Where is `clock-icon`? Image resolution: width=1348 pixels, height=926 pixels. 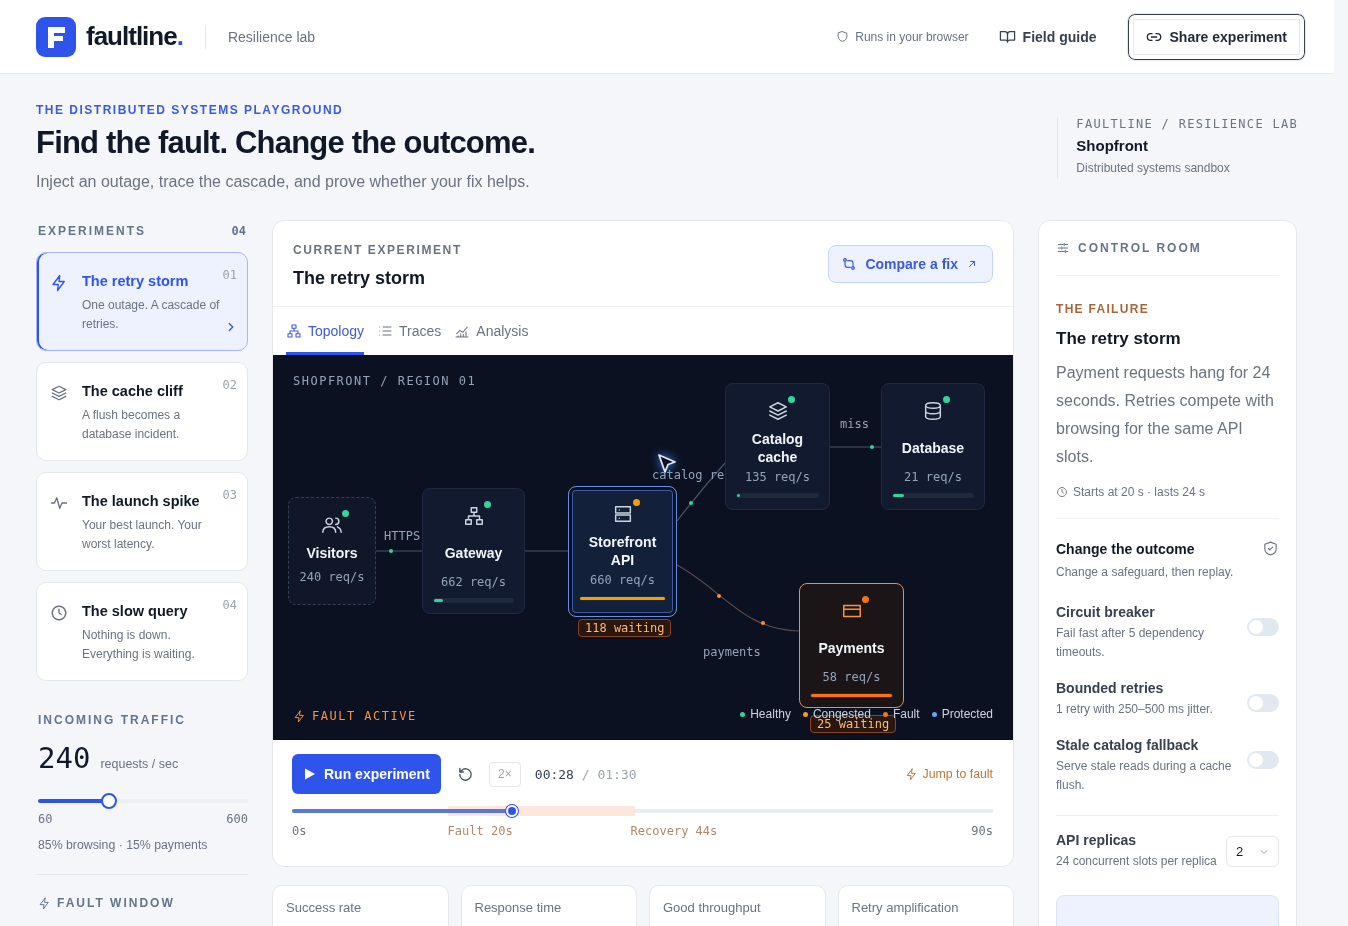
clock-icon is located at coordinates (59, 613).